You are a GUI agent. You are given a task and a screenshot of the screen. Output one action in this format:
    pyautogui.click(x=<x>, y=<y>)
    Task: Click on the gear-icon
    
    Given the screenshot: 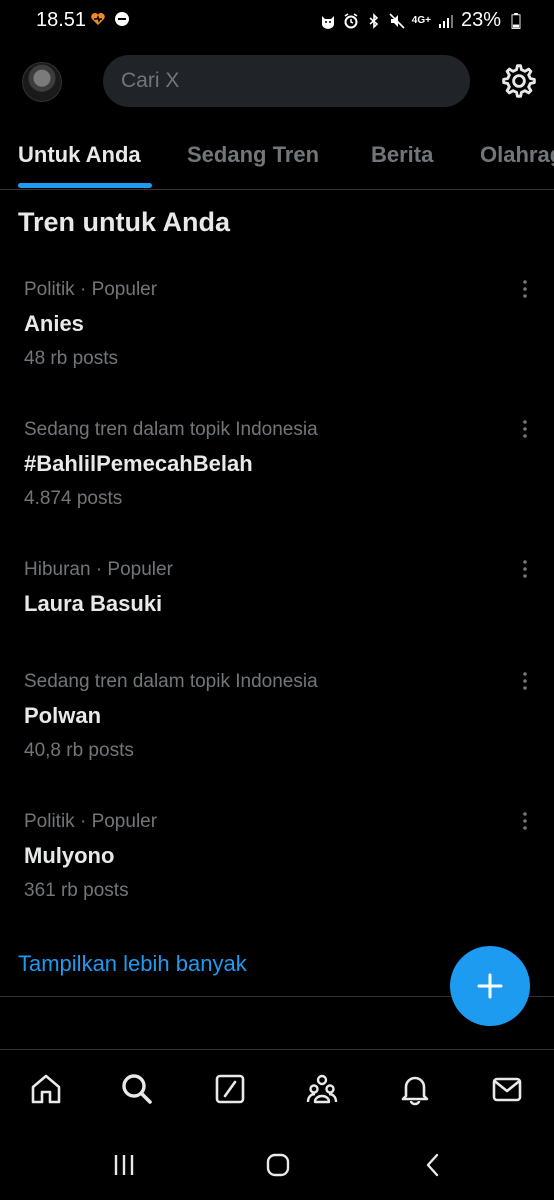 What is the action you would take?
    pyautogui.click(x=519, y=81)
    